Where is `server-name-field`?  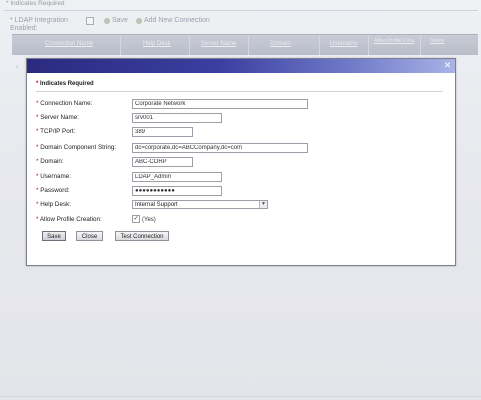
server-name-field is located at coordinates (177, 118).